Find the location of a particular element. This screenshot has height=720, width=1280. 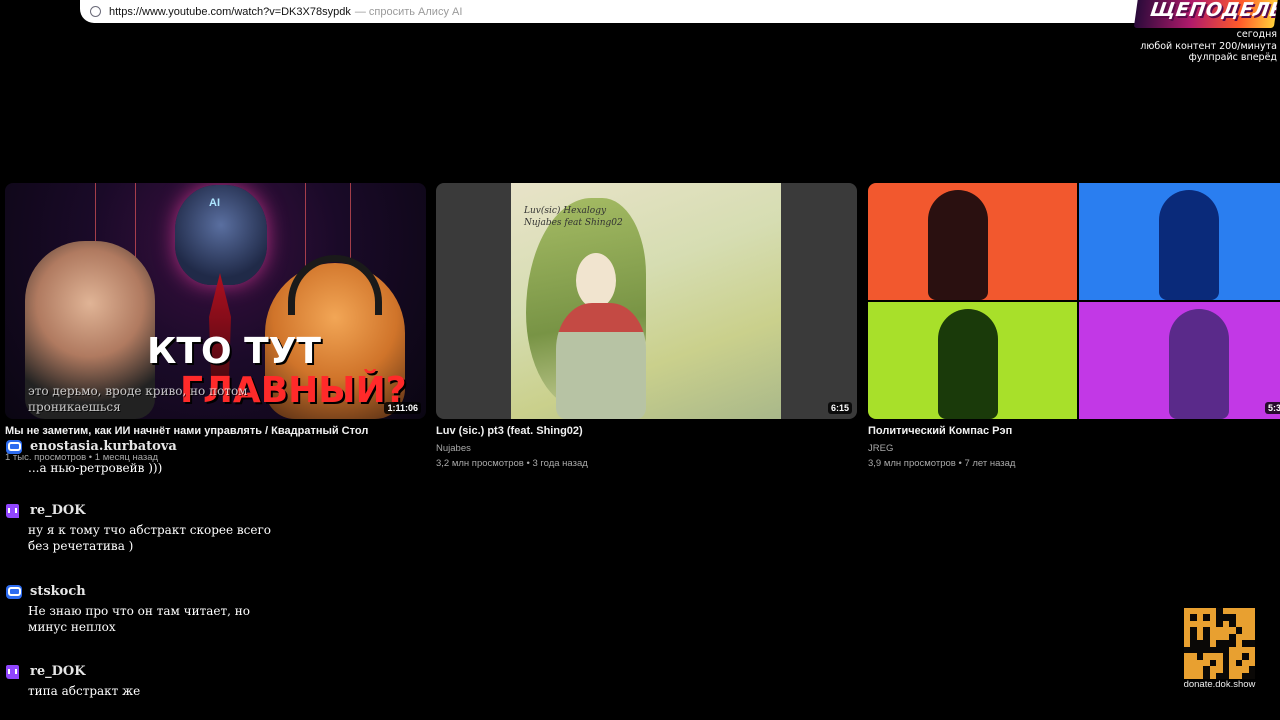

channel-name: Nujabes is located at coordinates (646, 448).